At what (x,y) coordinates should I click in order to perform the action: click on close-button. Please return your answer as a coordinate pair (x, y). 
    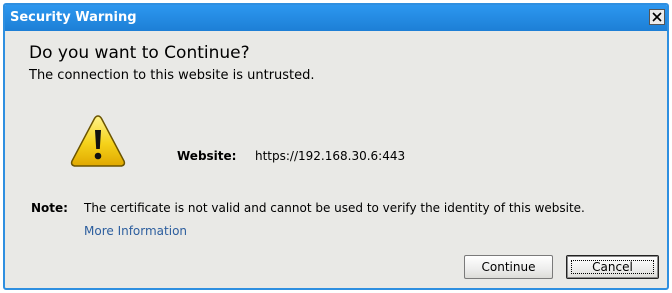
    Looking at the image, I should click on (657, 17).